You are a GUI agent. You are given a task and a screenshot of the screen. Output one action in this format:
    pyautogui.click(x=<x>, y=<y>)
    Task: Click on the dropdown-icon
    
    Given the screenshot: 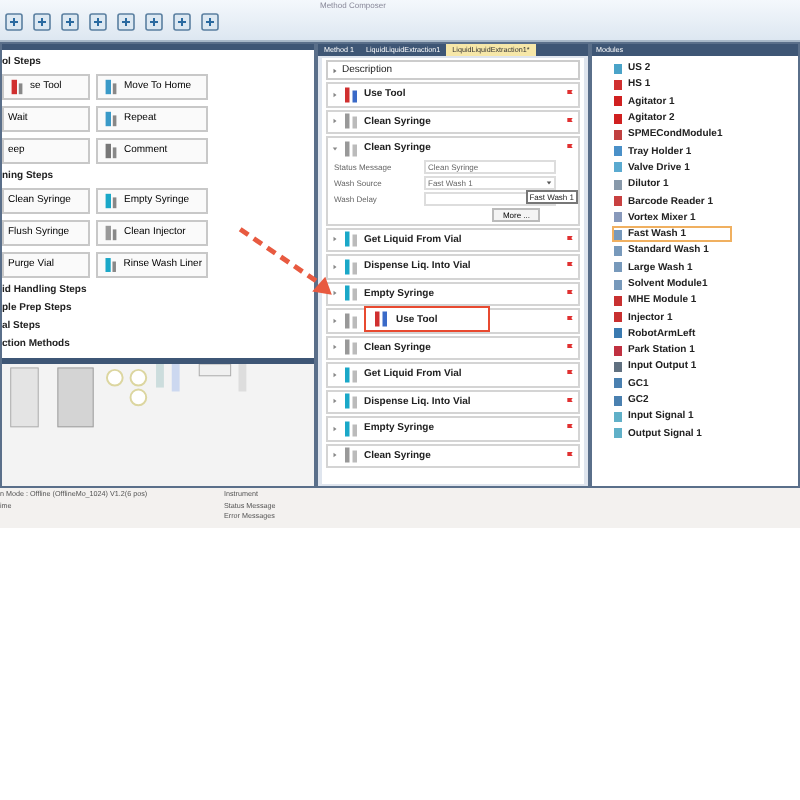 What is the action you would take?
    pyautogui.click(x=549, y=182)
    